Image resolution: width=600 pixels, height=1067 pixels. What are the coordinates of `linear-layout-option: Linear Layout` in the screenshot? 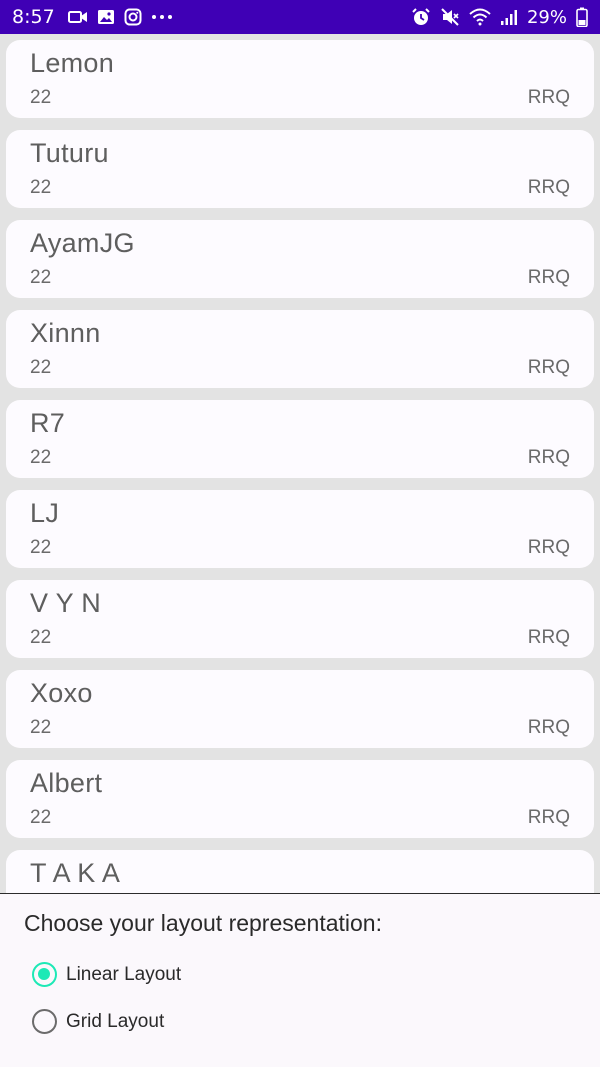 It's located at (106, 974).